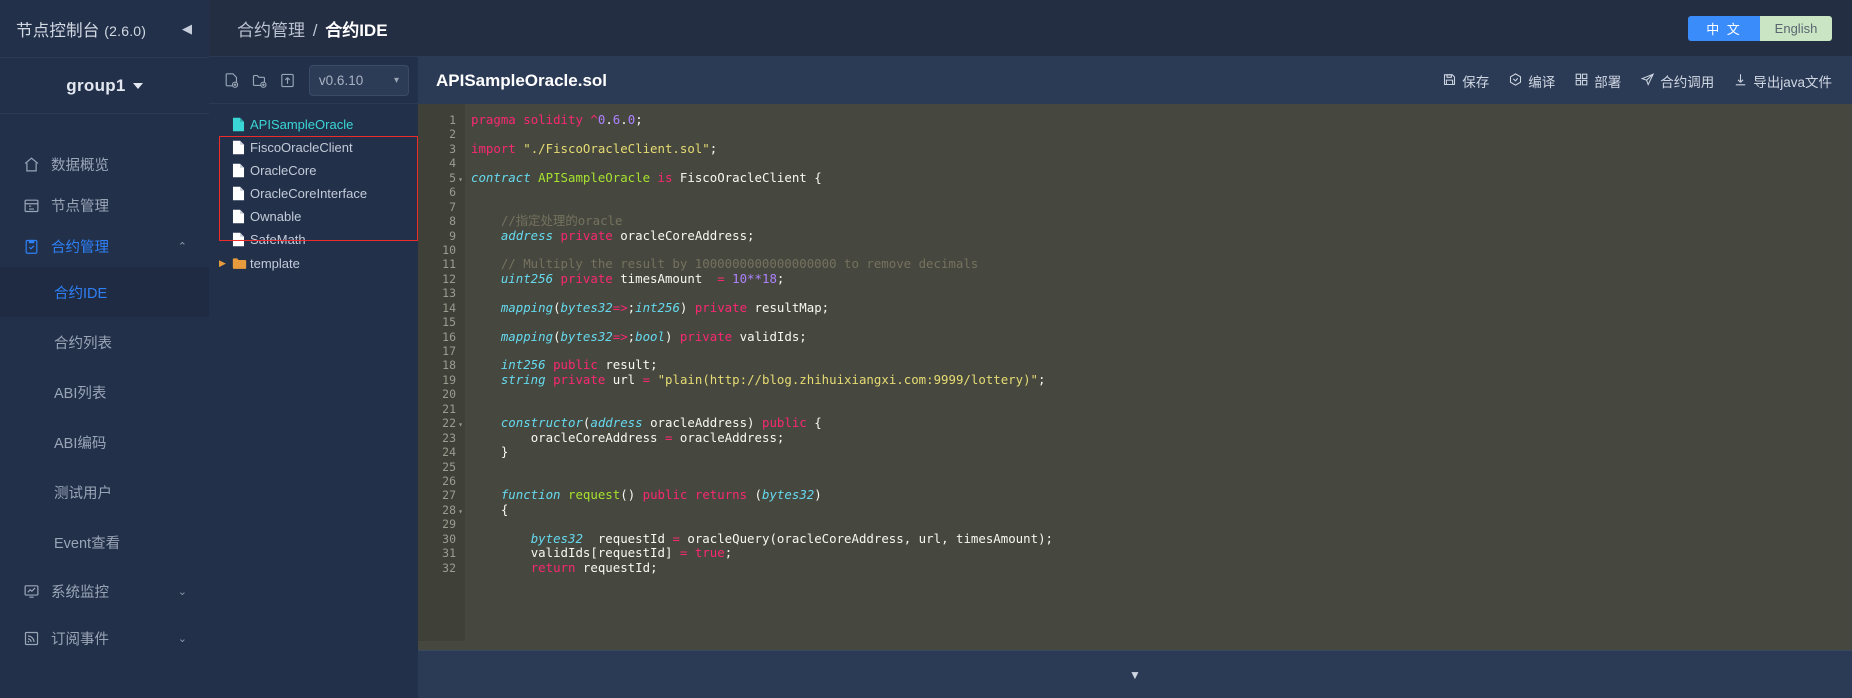 The width and height of the screenshot is (1852, 698). I want to click on line-number: 15, so click(449, 322).